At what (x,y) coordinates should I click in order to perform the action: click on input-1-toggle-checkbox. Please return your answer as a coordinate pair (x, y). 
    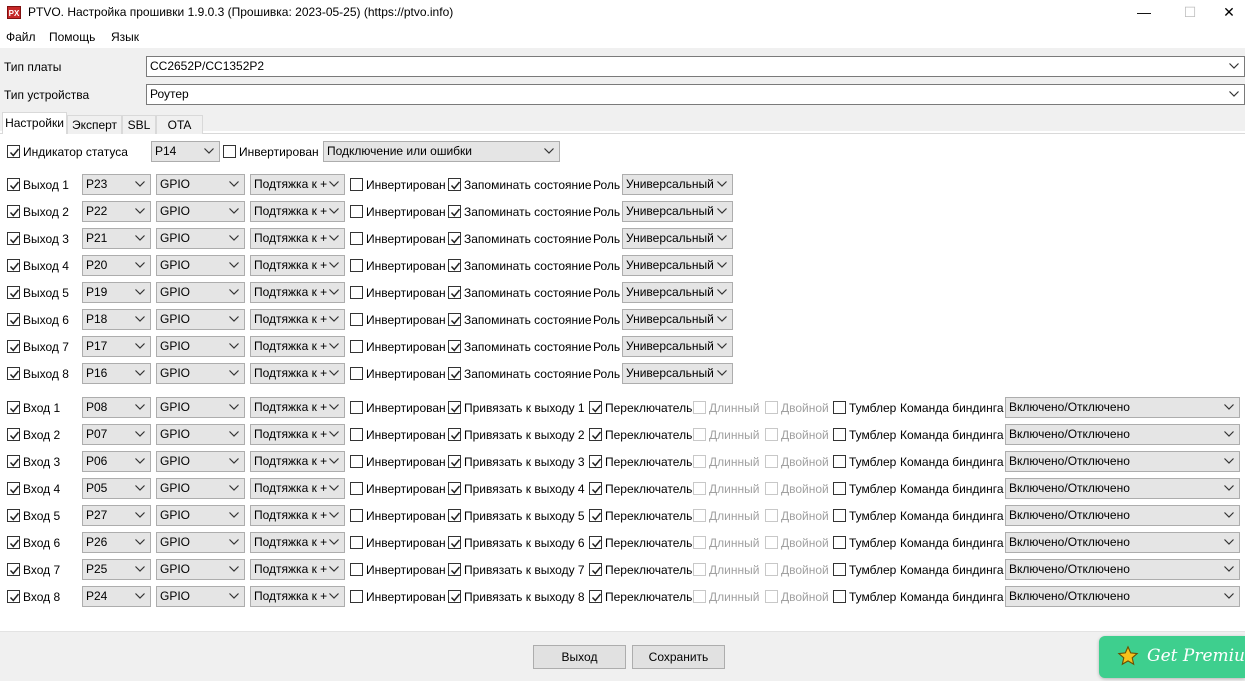
    Looking at the image, I should click on (839, 407).